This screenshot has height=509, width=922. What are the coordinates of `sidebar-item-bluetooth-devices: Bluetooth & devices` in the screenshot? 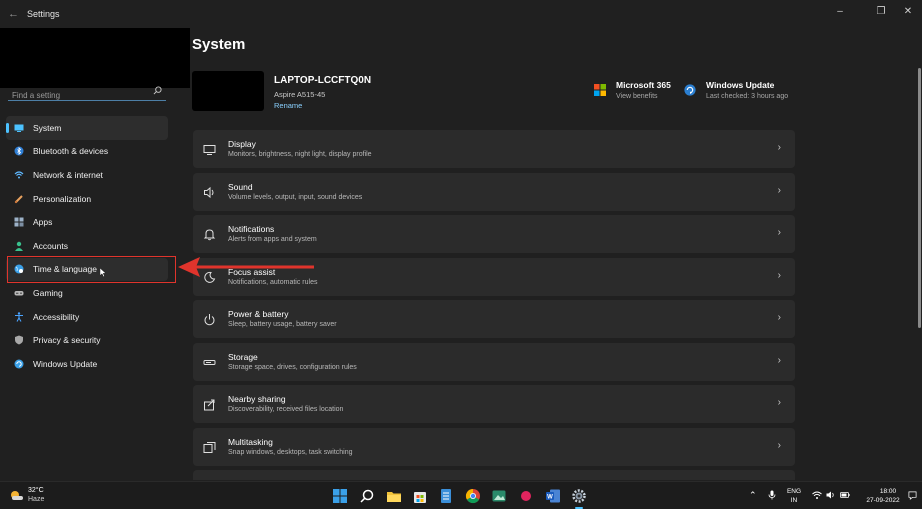 It's located at (87, 152).